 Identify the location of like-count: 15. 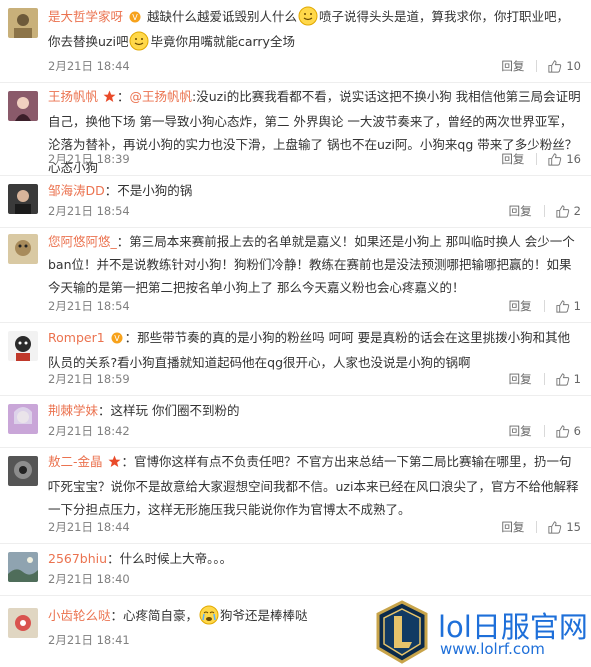
(573, 527).